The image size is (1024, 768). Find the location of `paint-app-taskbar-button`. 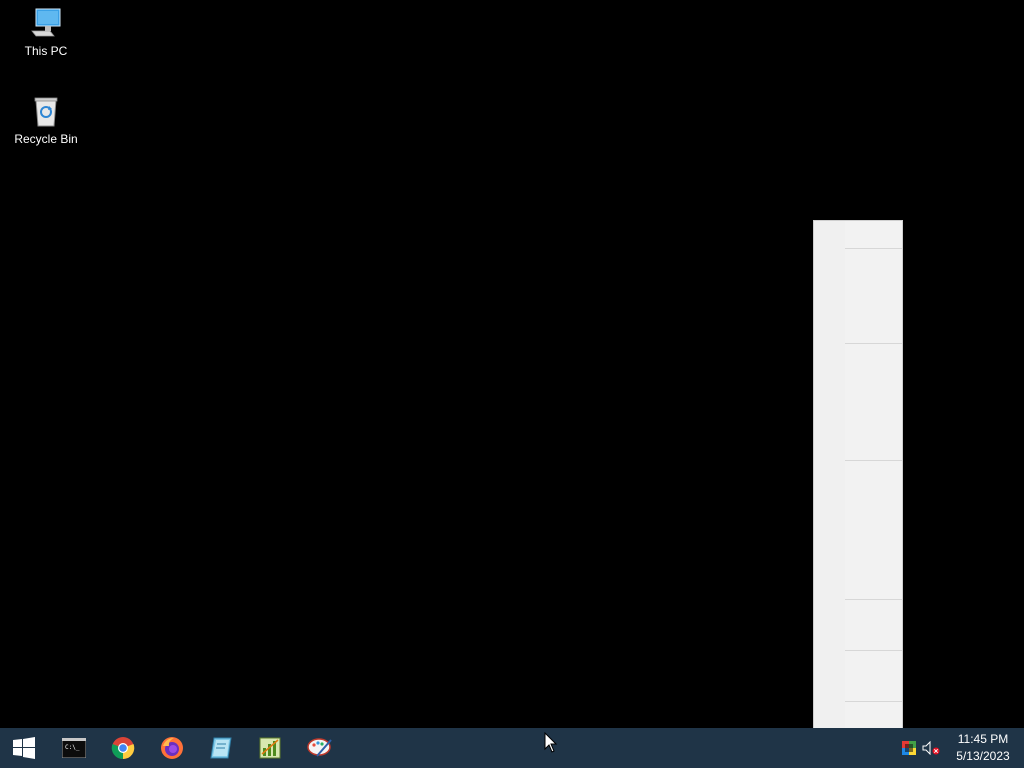

paint-app-taskbar-button is located at coordinates (320, 748).